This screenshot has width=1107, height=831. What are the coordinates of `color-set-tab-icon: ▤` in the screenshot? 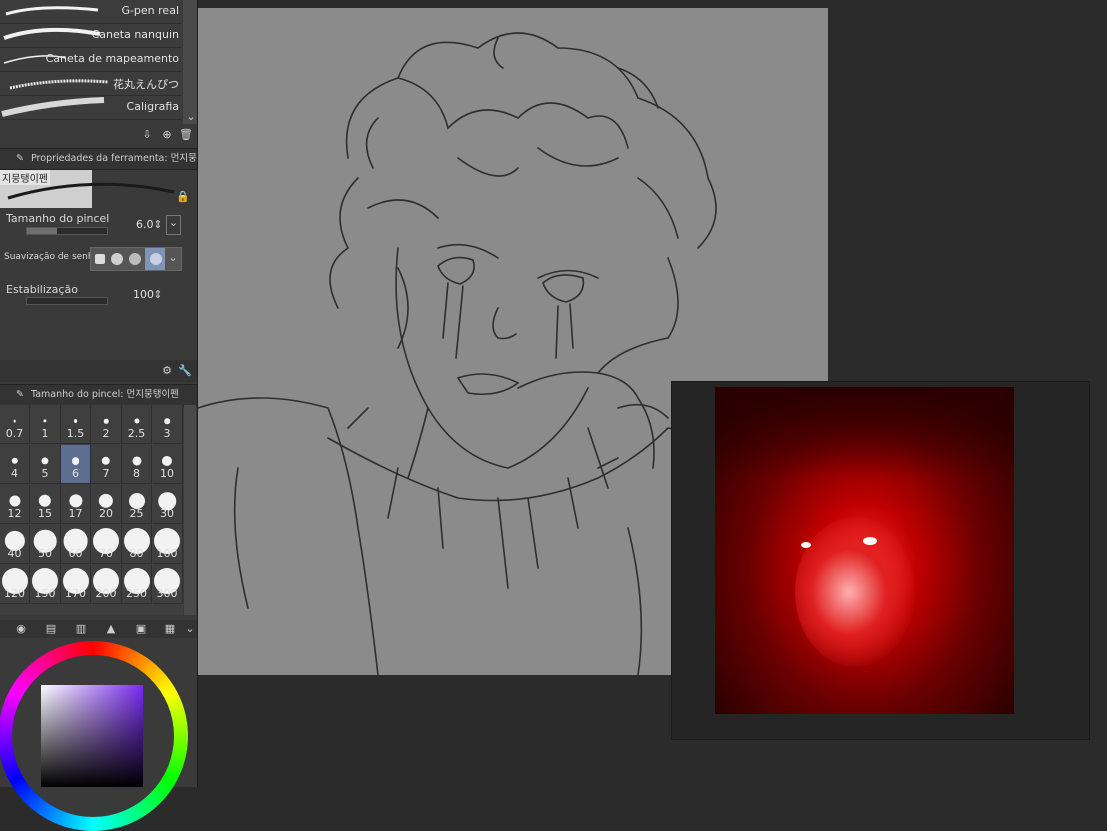 It's located at (51, 629).